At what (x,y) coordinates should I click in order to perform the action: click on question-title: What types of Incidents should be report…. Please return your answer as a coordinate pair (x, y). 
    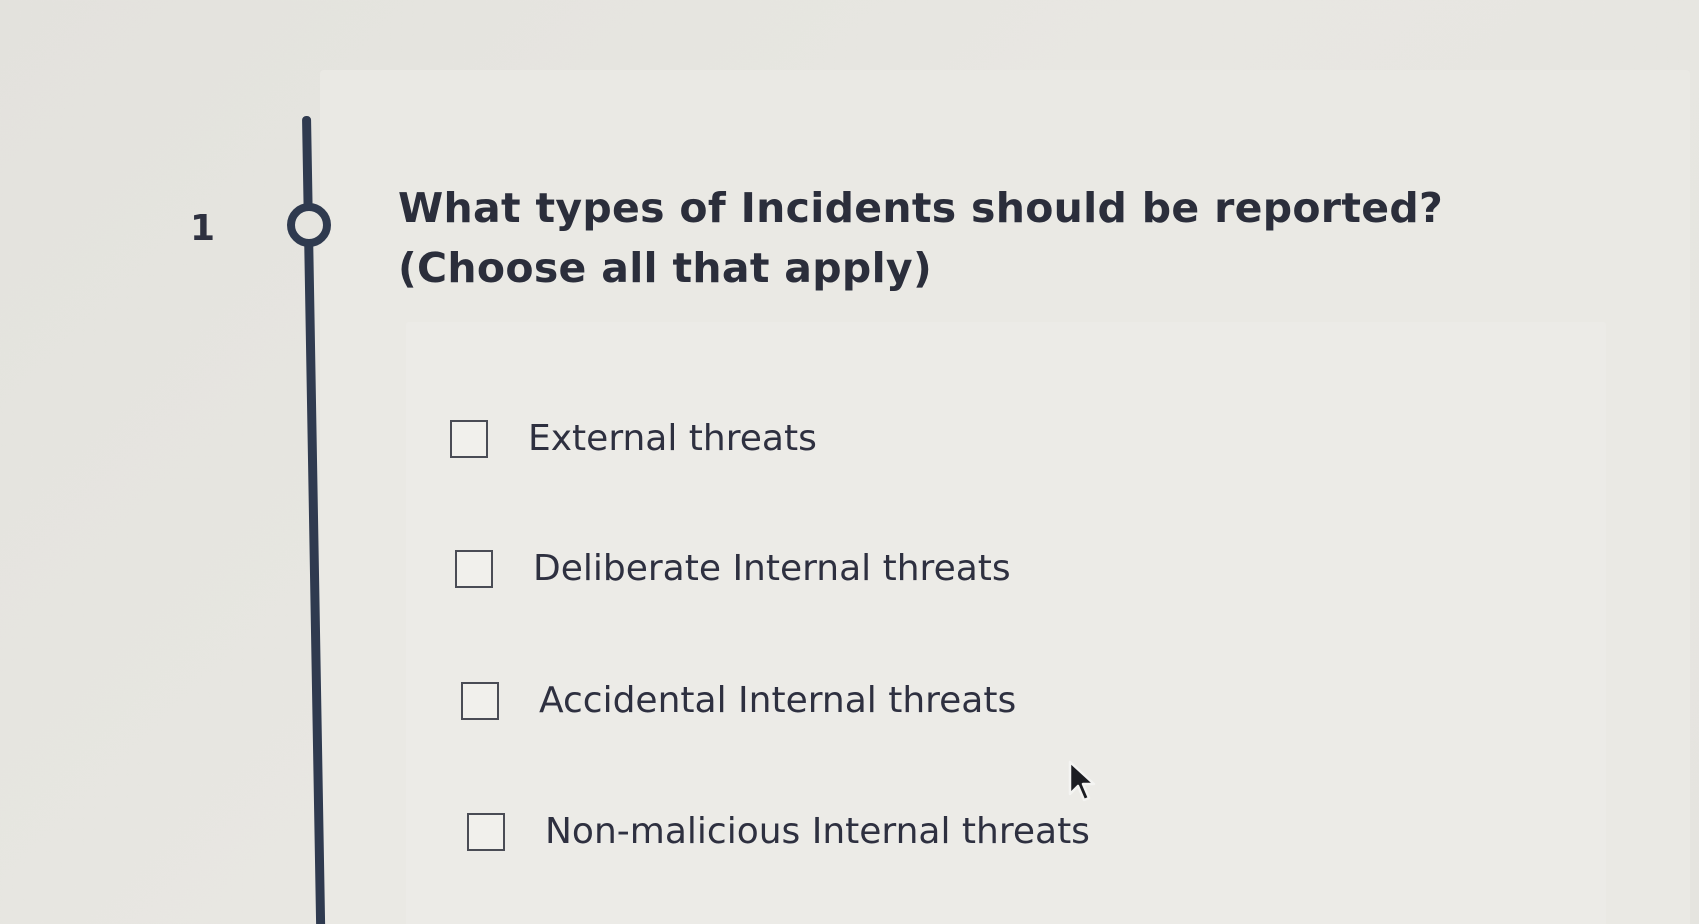
    Looking at the image, I should click on (921, 238).